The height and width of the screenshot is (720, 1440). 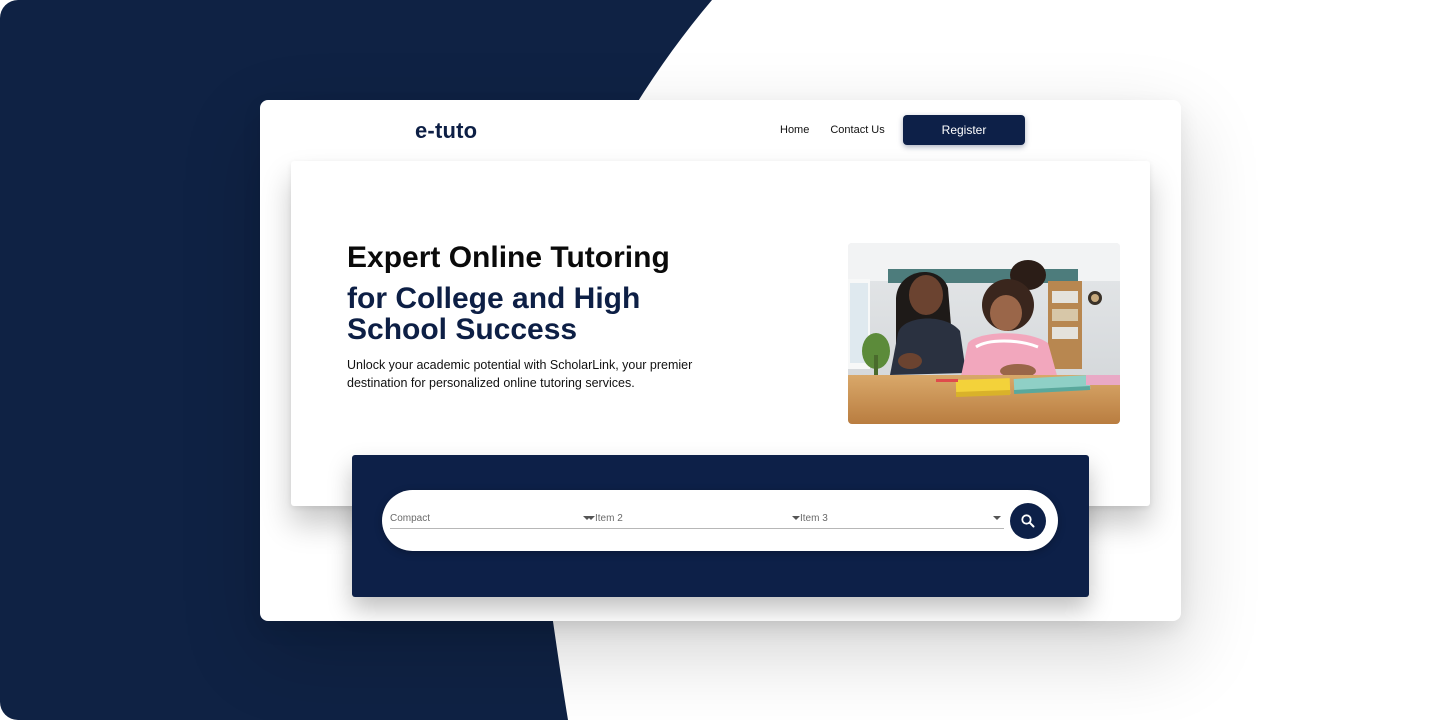 What do you see at coordinates (964, 130) in the screenshot?
I see `register-button: Register` at bounding box center [964, 130].